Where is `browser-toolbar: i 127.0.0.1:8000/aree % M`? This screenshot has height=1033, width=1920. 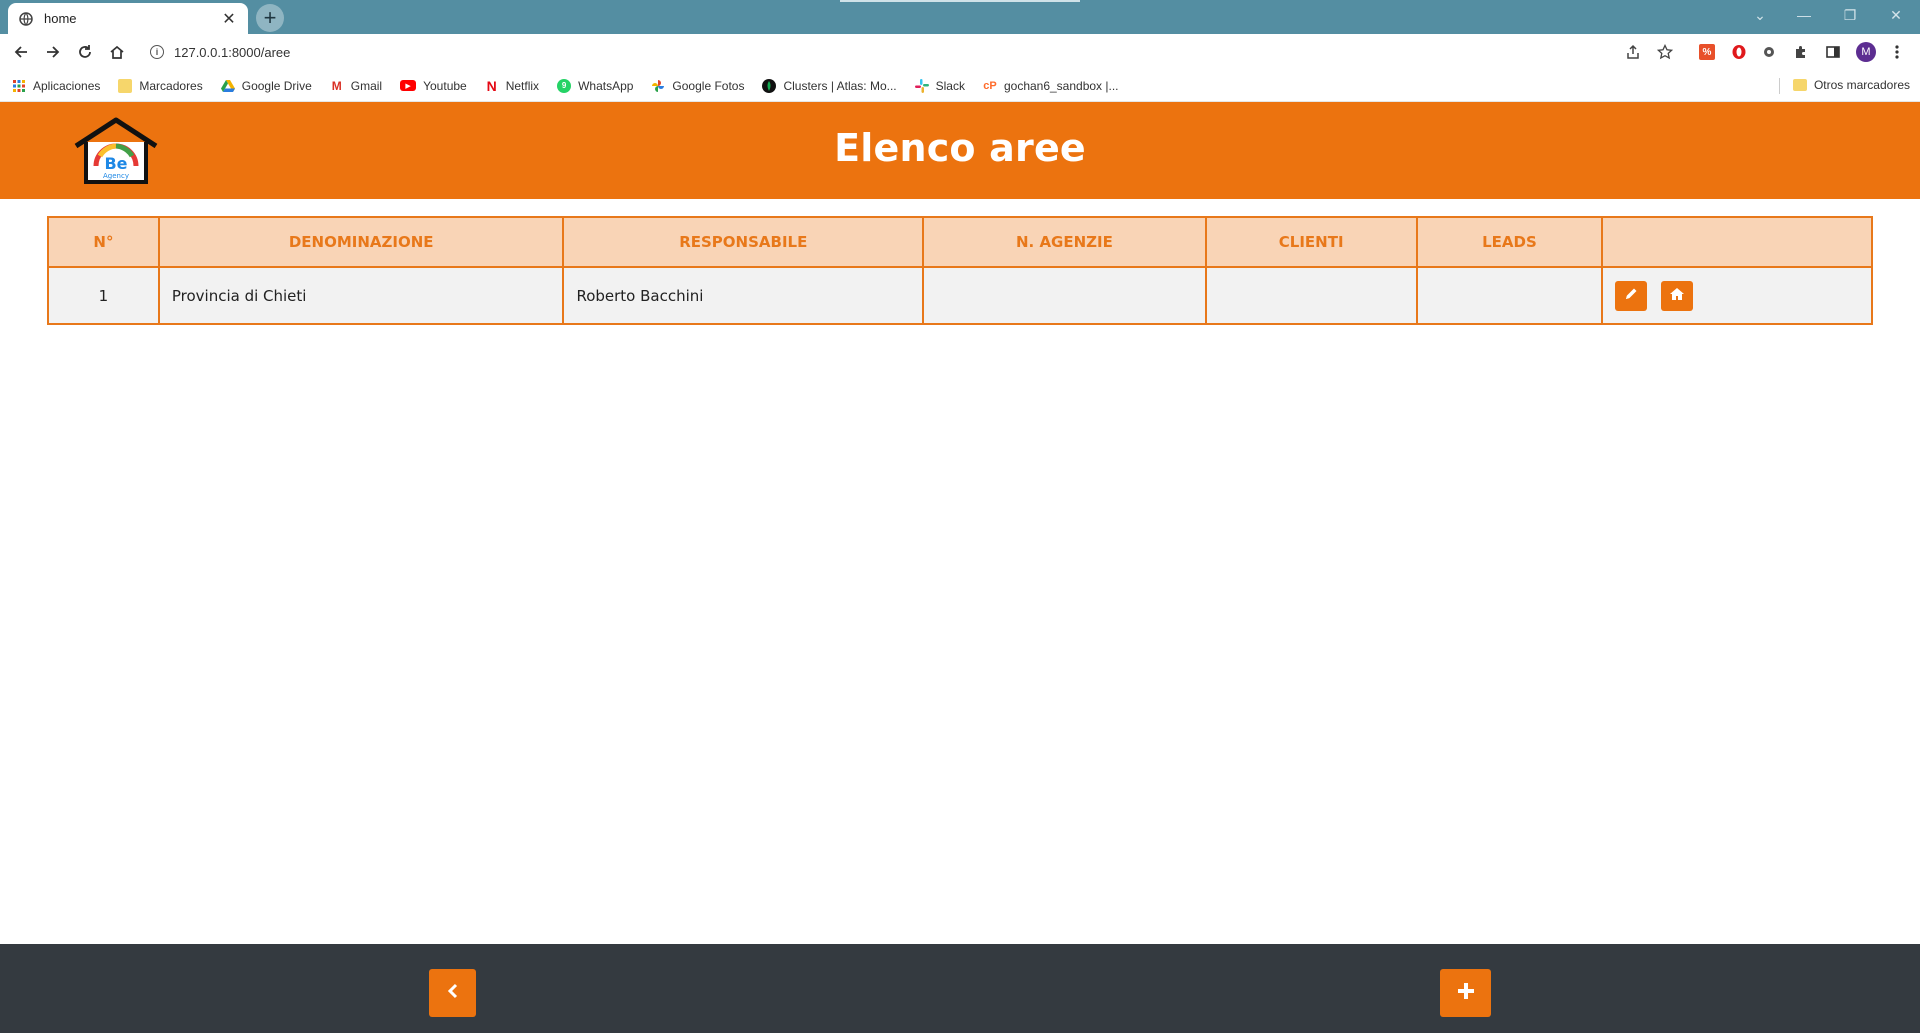
browser-toolbar: i 127.0.0.1:8000/aree % M is located at coordinates (960, 52).